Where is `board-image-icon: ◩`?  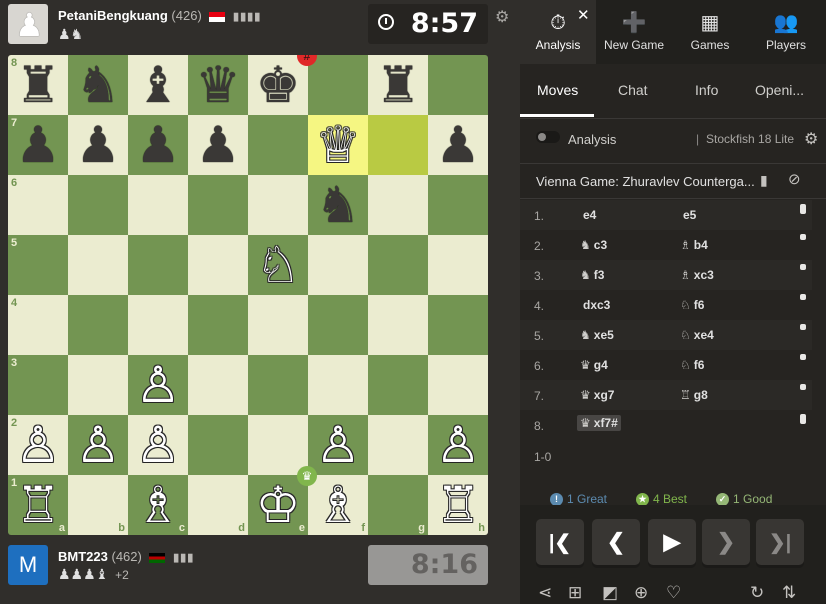 board-image-icon: ◩ is located at coordinates (610, 593).